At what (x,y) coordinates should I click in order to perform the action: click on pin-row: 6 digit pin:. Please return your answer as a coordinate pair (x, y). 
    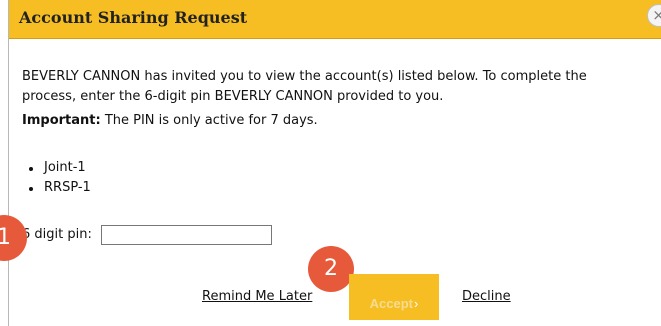
    Looking at the image, I should click on (147, 235).